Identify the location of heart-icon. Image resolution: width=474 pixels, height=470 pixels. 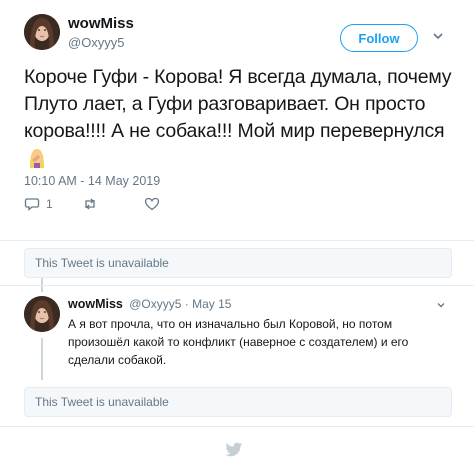
(152, 204).